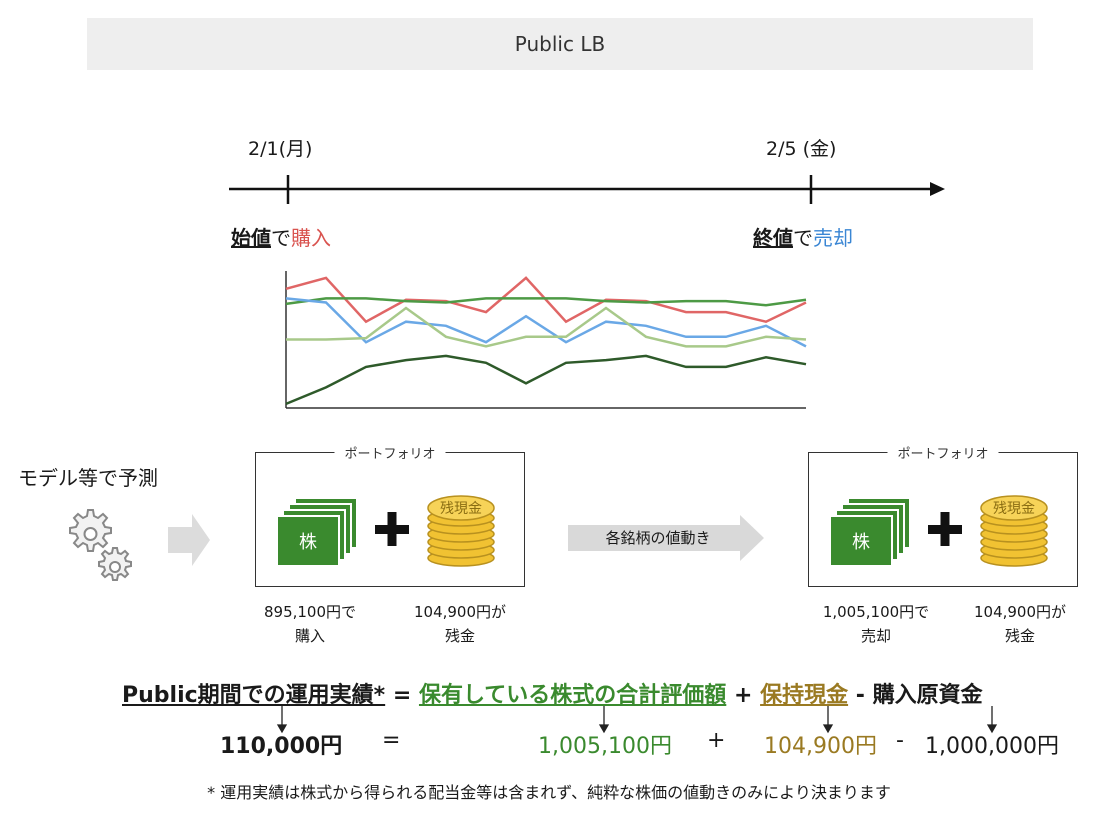 This screenshot has height=830, width=1098. I want to click on end-particle: で, so click(803, 238).